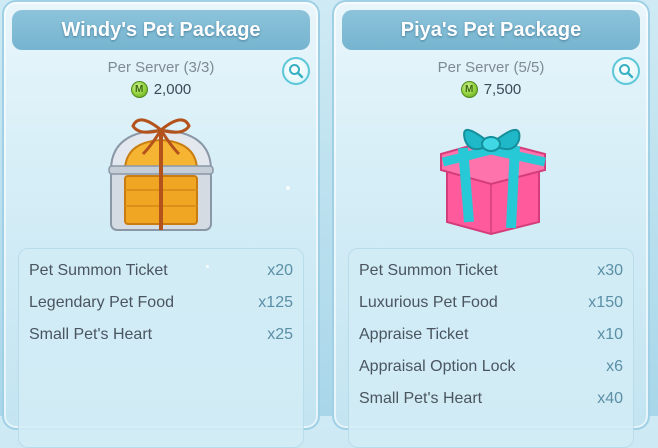 Image resolution: width=658 pixels, height=448 pixels. I want to click on item-qty: x25, so click(280, 334).